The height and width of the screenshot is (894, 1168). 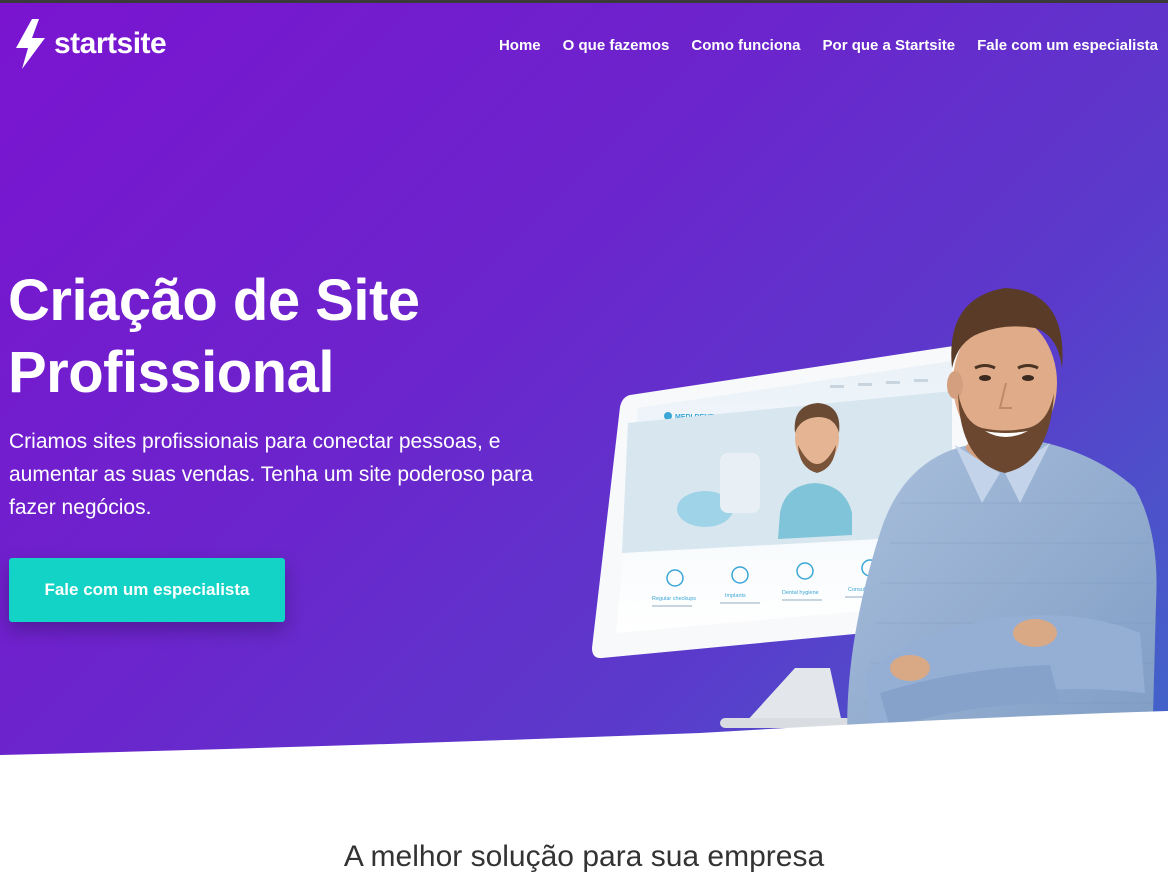 I want to click on mockup-service-2: Implants, so click(x=735, y=596).